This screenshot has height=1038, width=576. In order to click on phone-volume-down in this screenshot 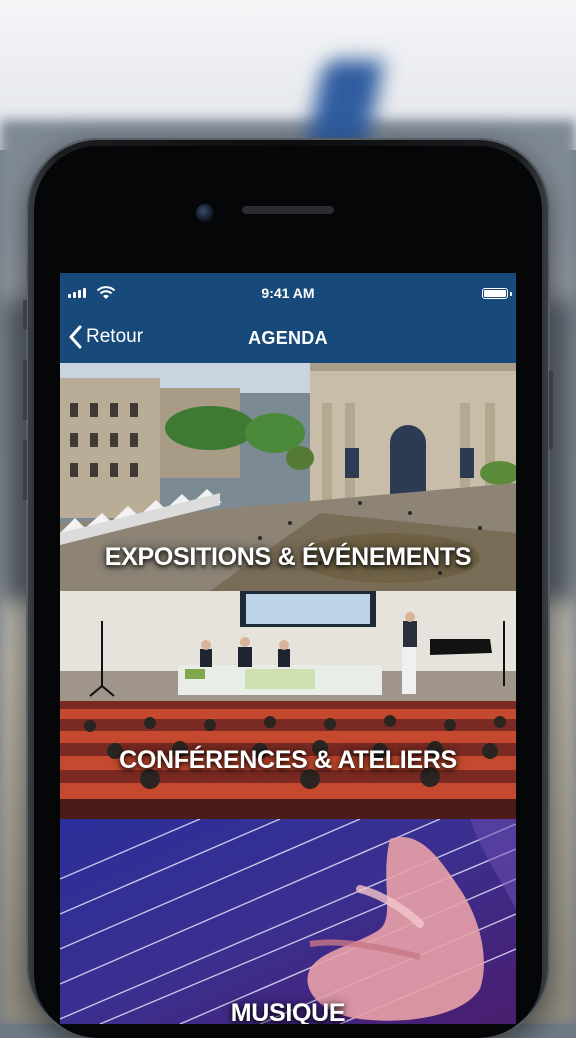, I will do `click(25, 470)`.